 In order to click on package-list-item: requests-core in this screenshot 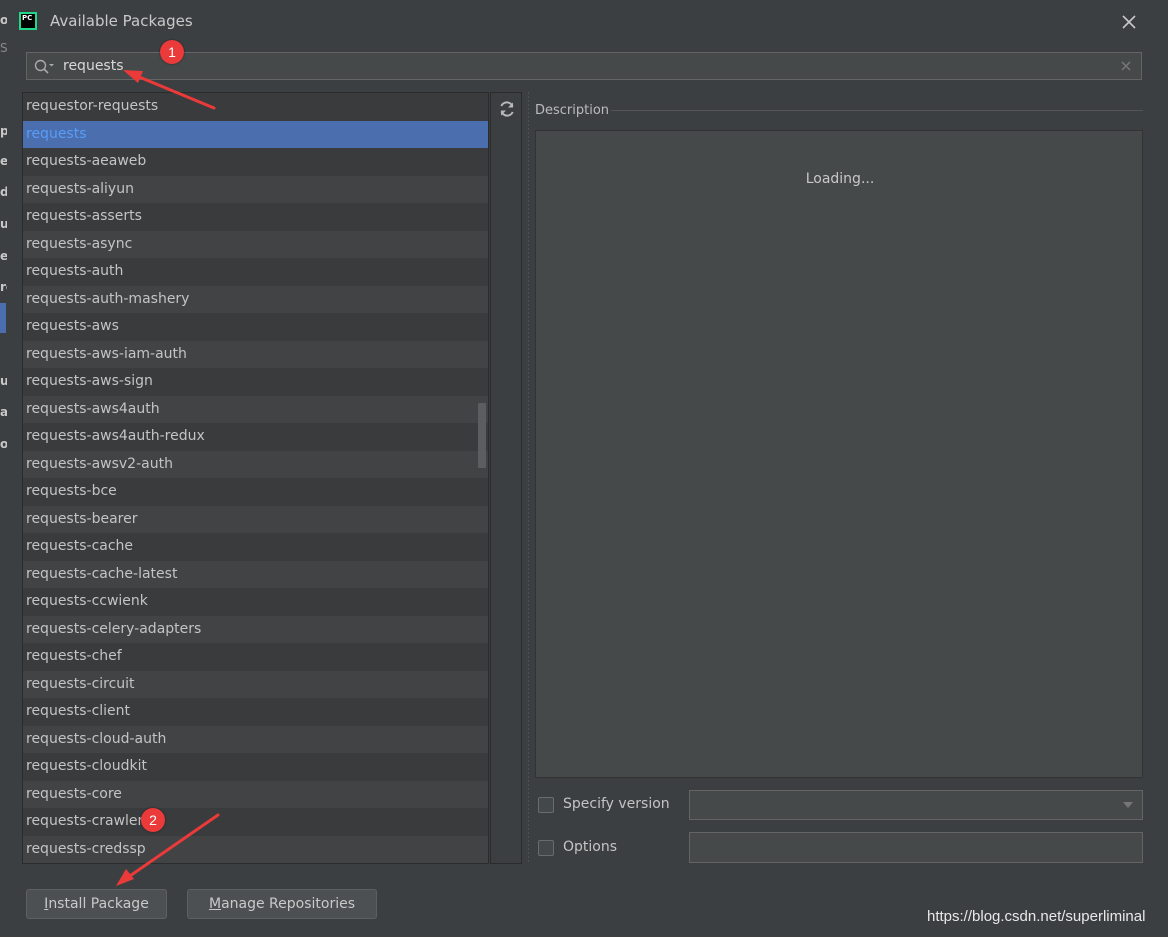, I will do `click(255, 794)`.